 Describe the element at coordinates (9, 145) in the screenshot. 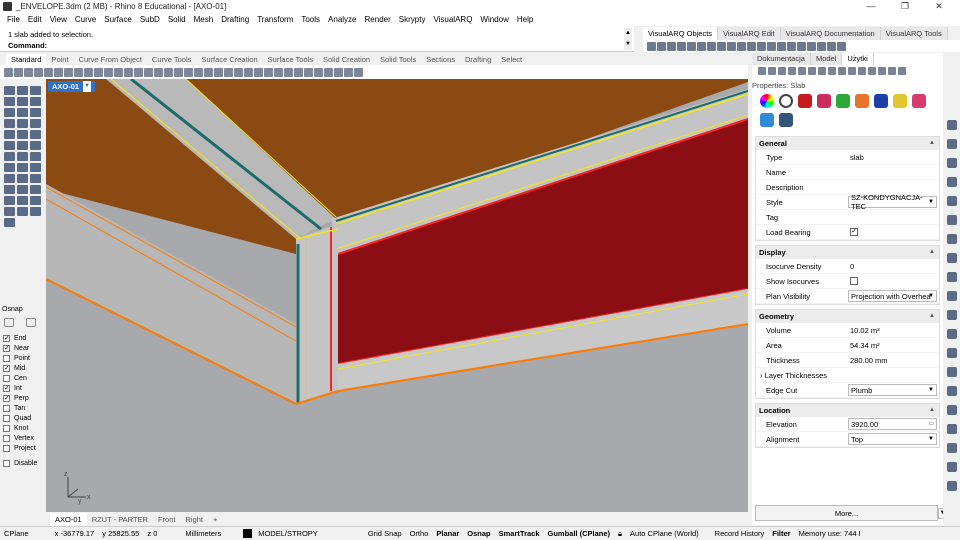

I see `box-icon` at that location.